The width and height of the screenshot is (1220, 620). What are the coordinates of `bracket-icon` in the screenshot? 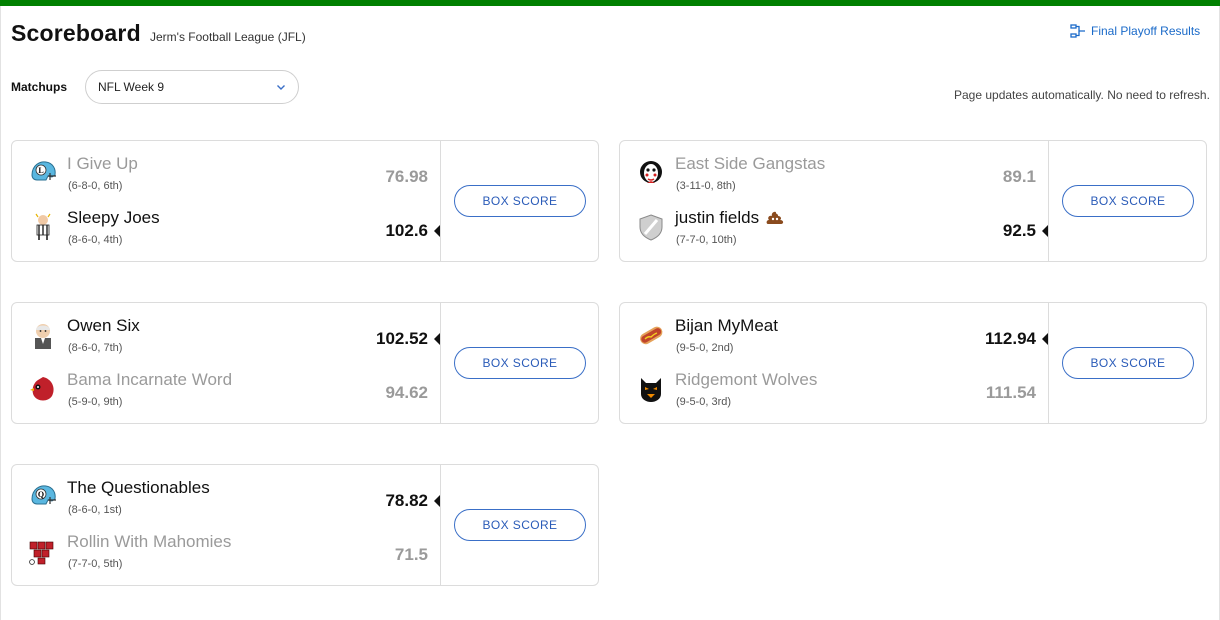 It's located at (1077, 31).